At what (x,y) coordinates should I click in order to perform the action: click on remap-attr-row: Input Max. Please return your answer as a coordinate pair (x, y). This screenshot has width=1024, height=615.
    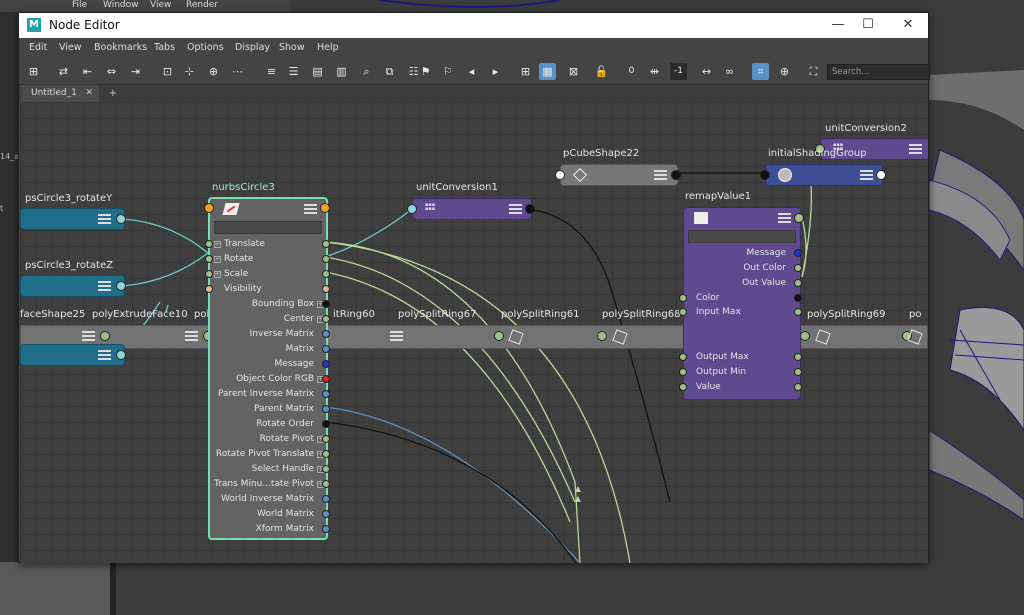
    Looking at the image, I should click on (740, 312).